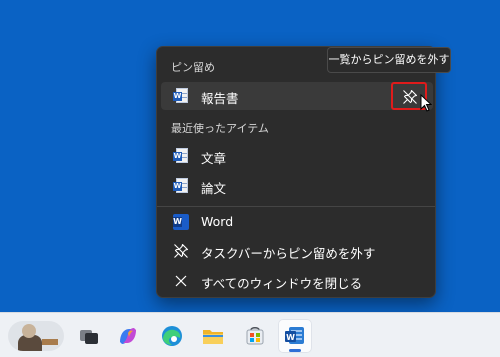 This screenshot has height=357, width=500. What do you see at coordinates (295, 350) in the screenshot?
I see `active-indicator` at bounding box center [295, 350].